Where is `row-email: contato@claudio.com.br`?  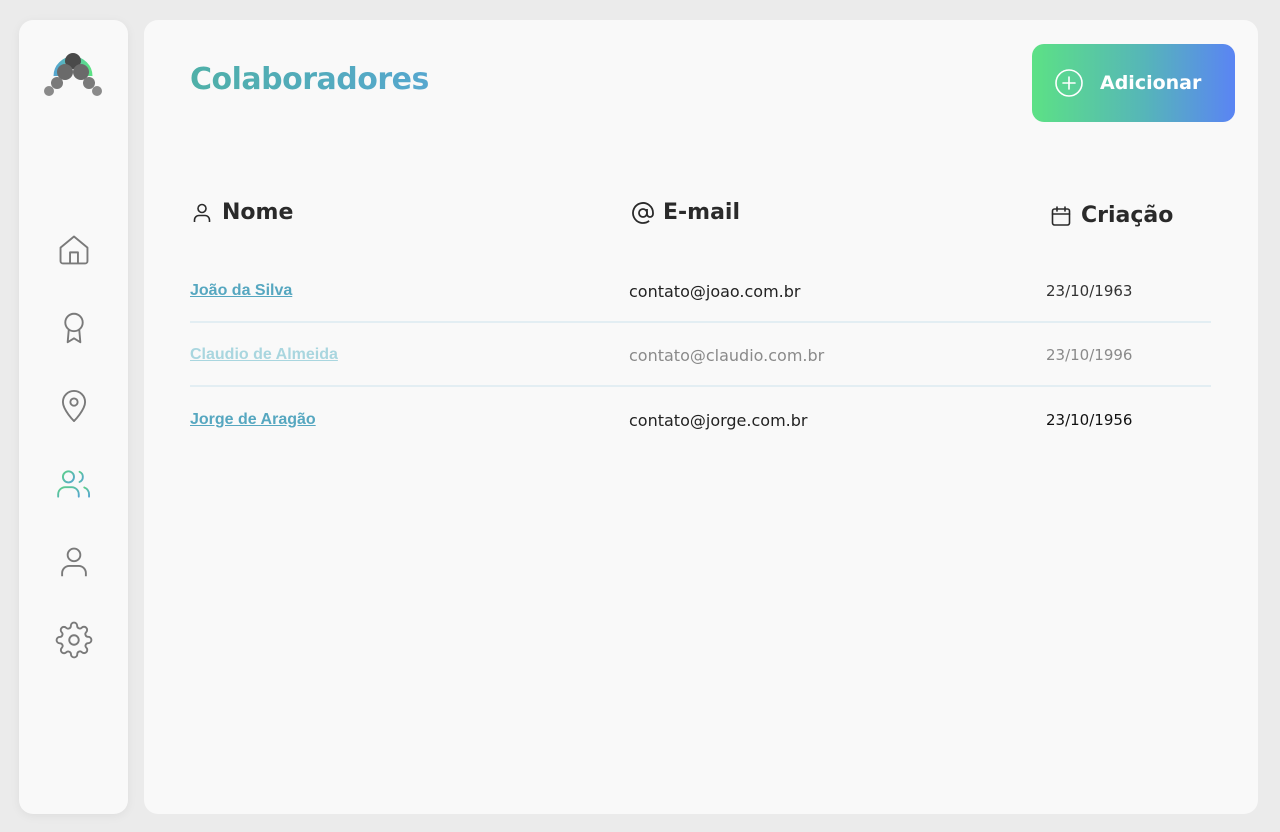 row-email: contato@claudio.com.br is located at coordinates (727, 355).